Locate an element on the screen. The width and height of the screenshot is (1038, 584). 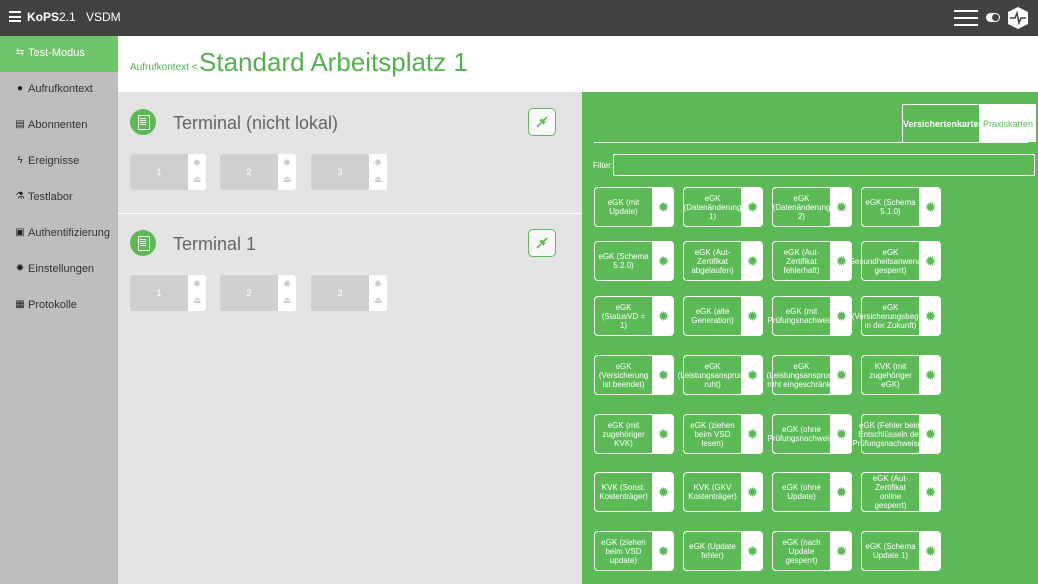
app-version: 2.1 is located at coordinates (67, 17).